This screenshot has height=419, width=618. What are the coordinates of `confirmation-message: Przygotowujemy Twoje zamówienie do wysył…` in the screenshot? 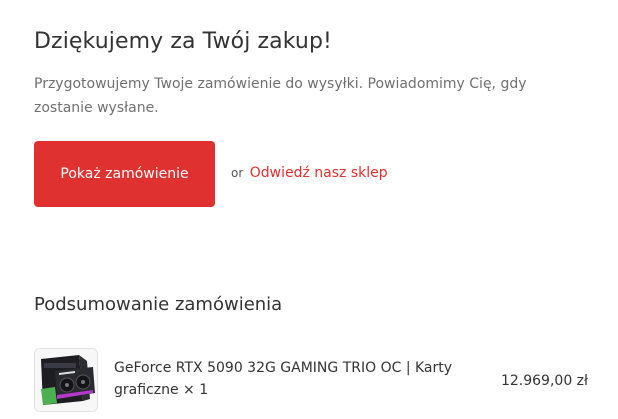 It's located at (280, 96).